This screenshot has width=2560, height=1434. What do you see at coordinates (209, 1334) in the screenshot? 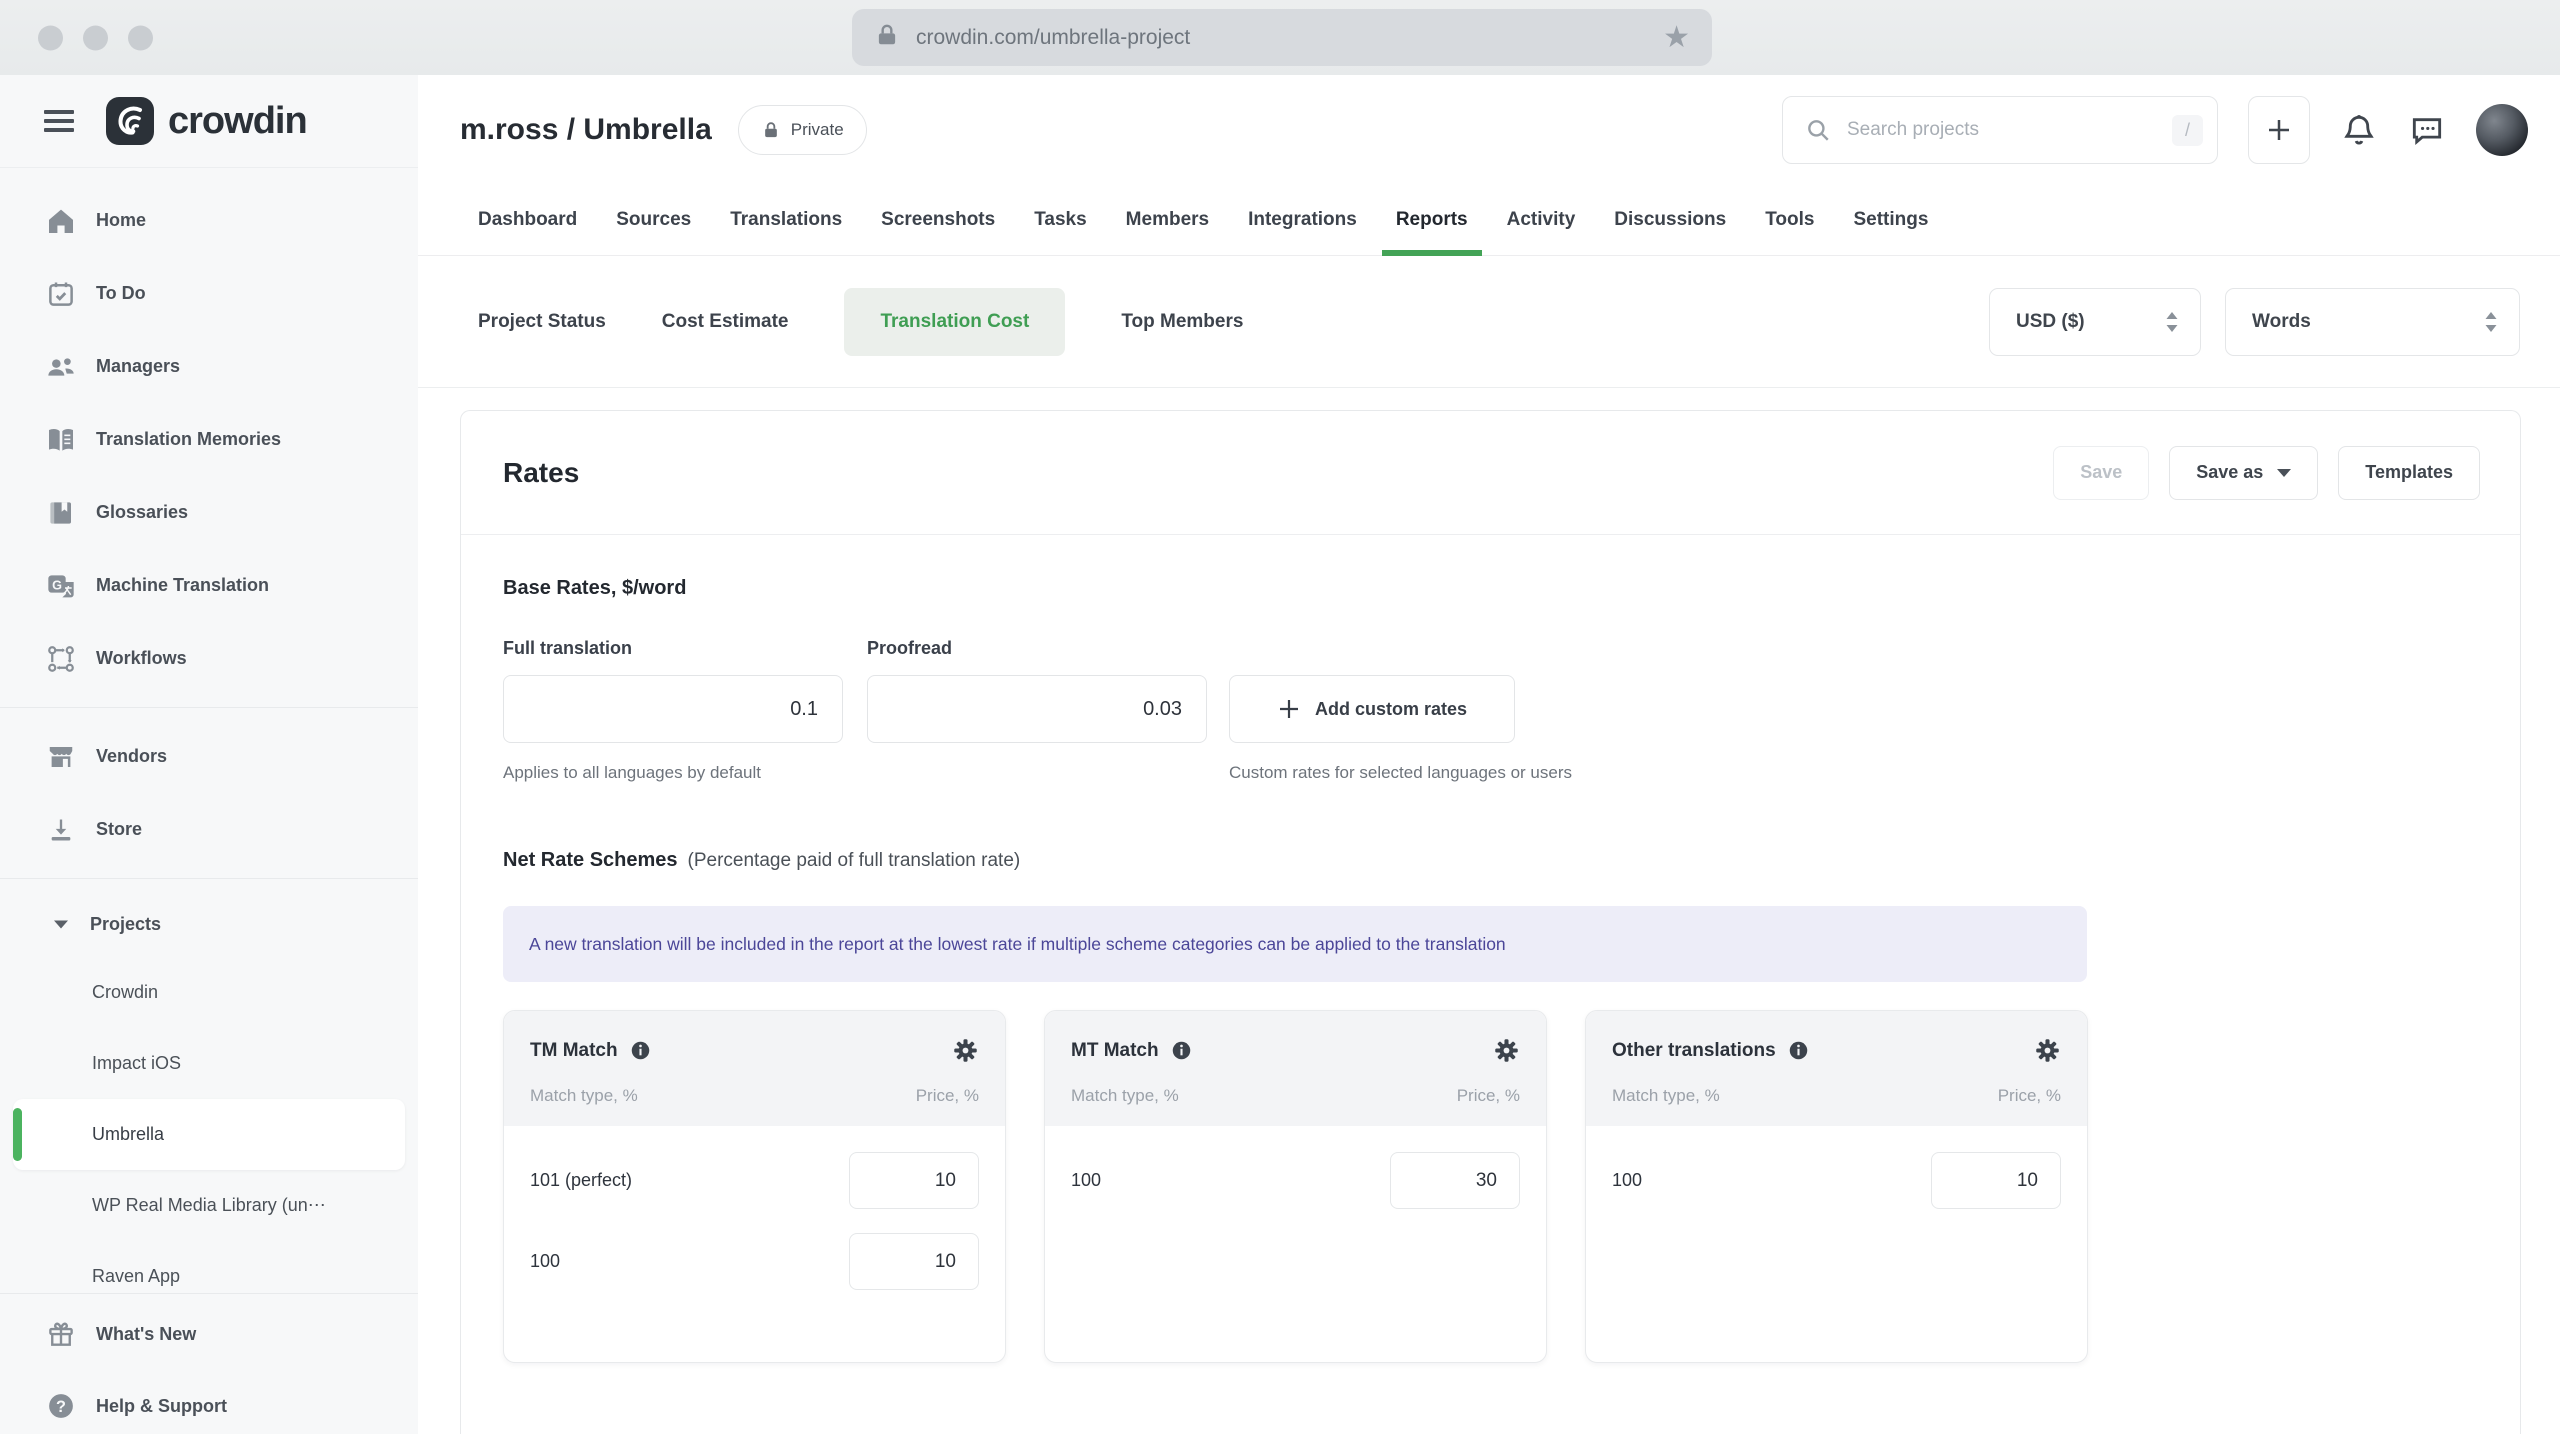
I see `sidebar-item-whats-new: What's New` at bounding box center [209, 1334].